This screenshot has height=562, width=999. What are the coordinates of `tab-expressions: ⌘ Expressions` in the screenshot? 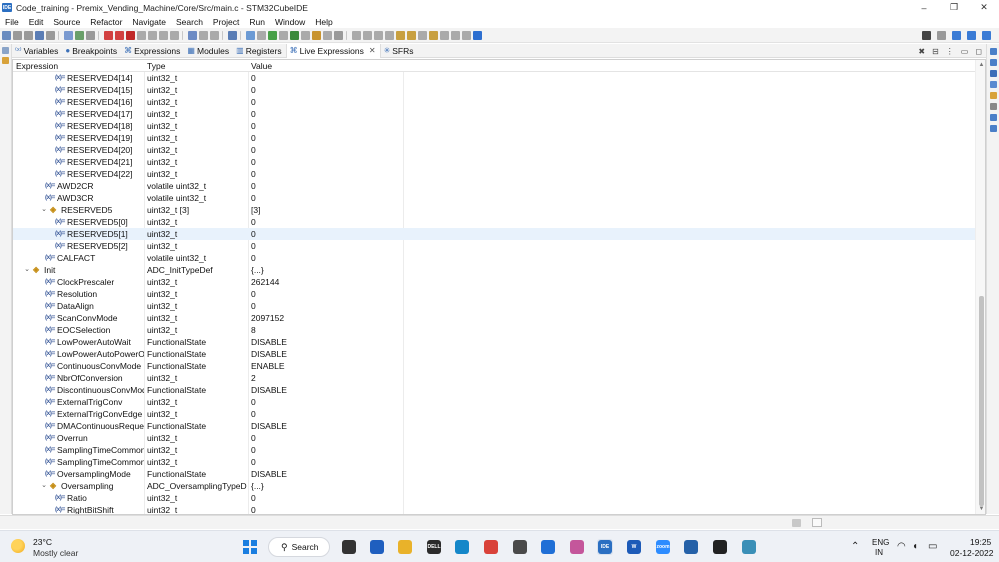 It's located at (152, 51).